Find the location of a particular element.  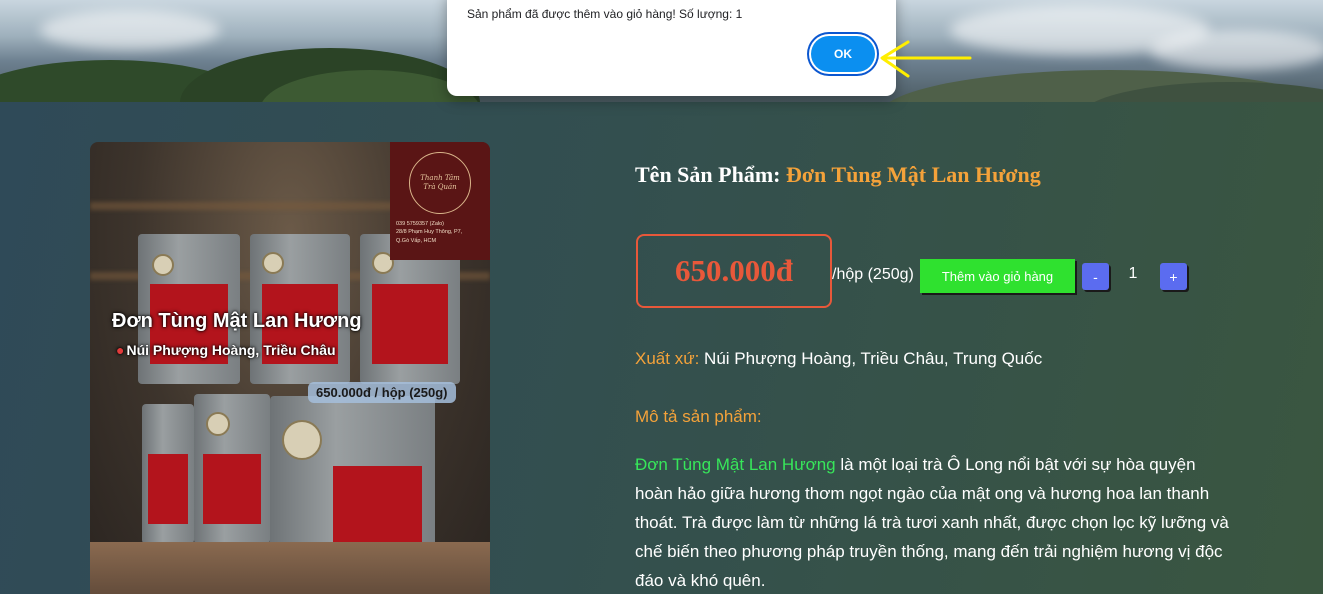

image-location: ● Núi Phượng Hoàng, Triều Châu is located at coordinates (226, 350).